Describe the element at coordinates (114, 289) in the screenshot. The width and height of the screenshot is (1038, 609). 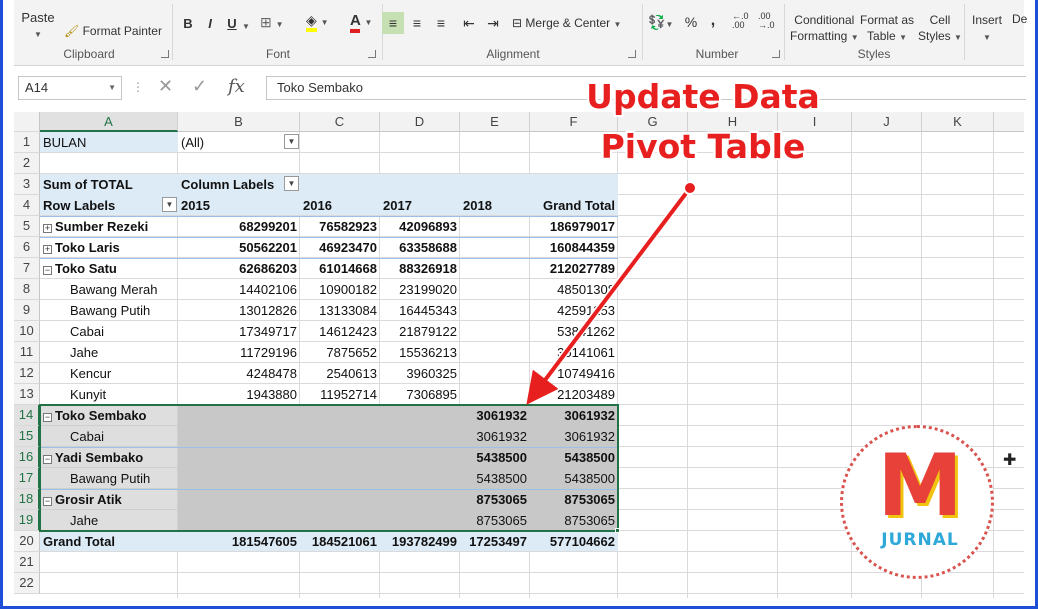
I see `row-label-text: Bawang Merah` at that location.